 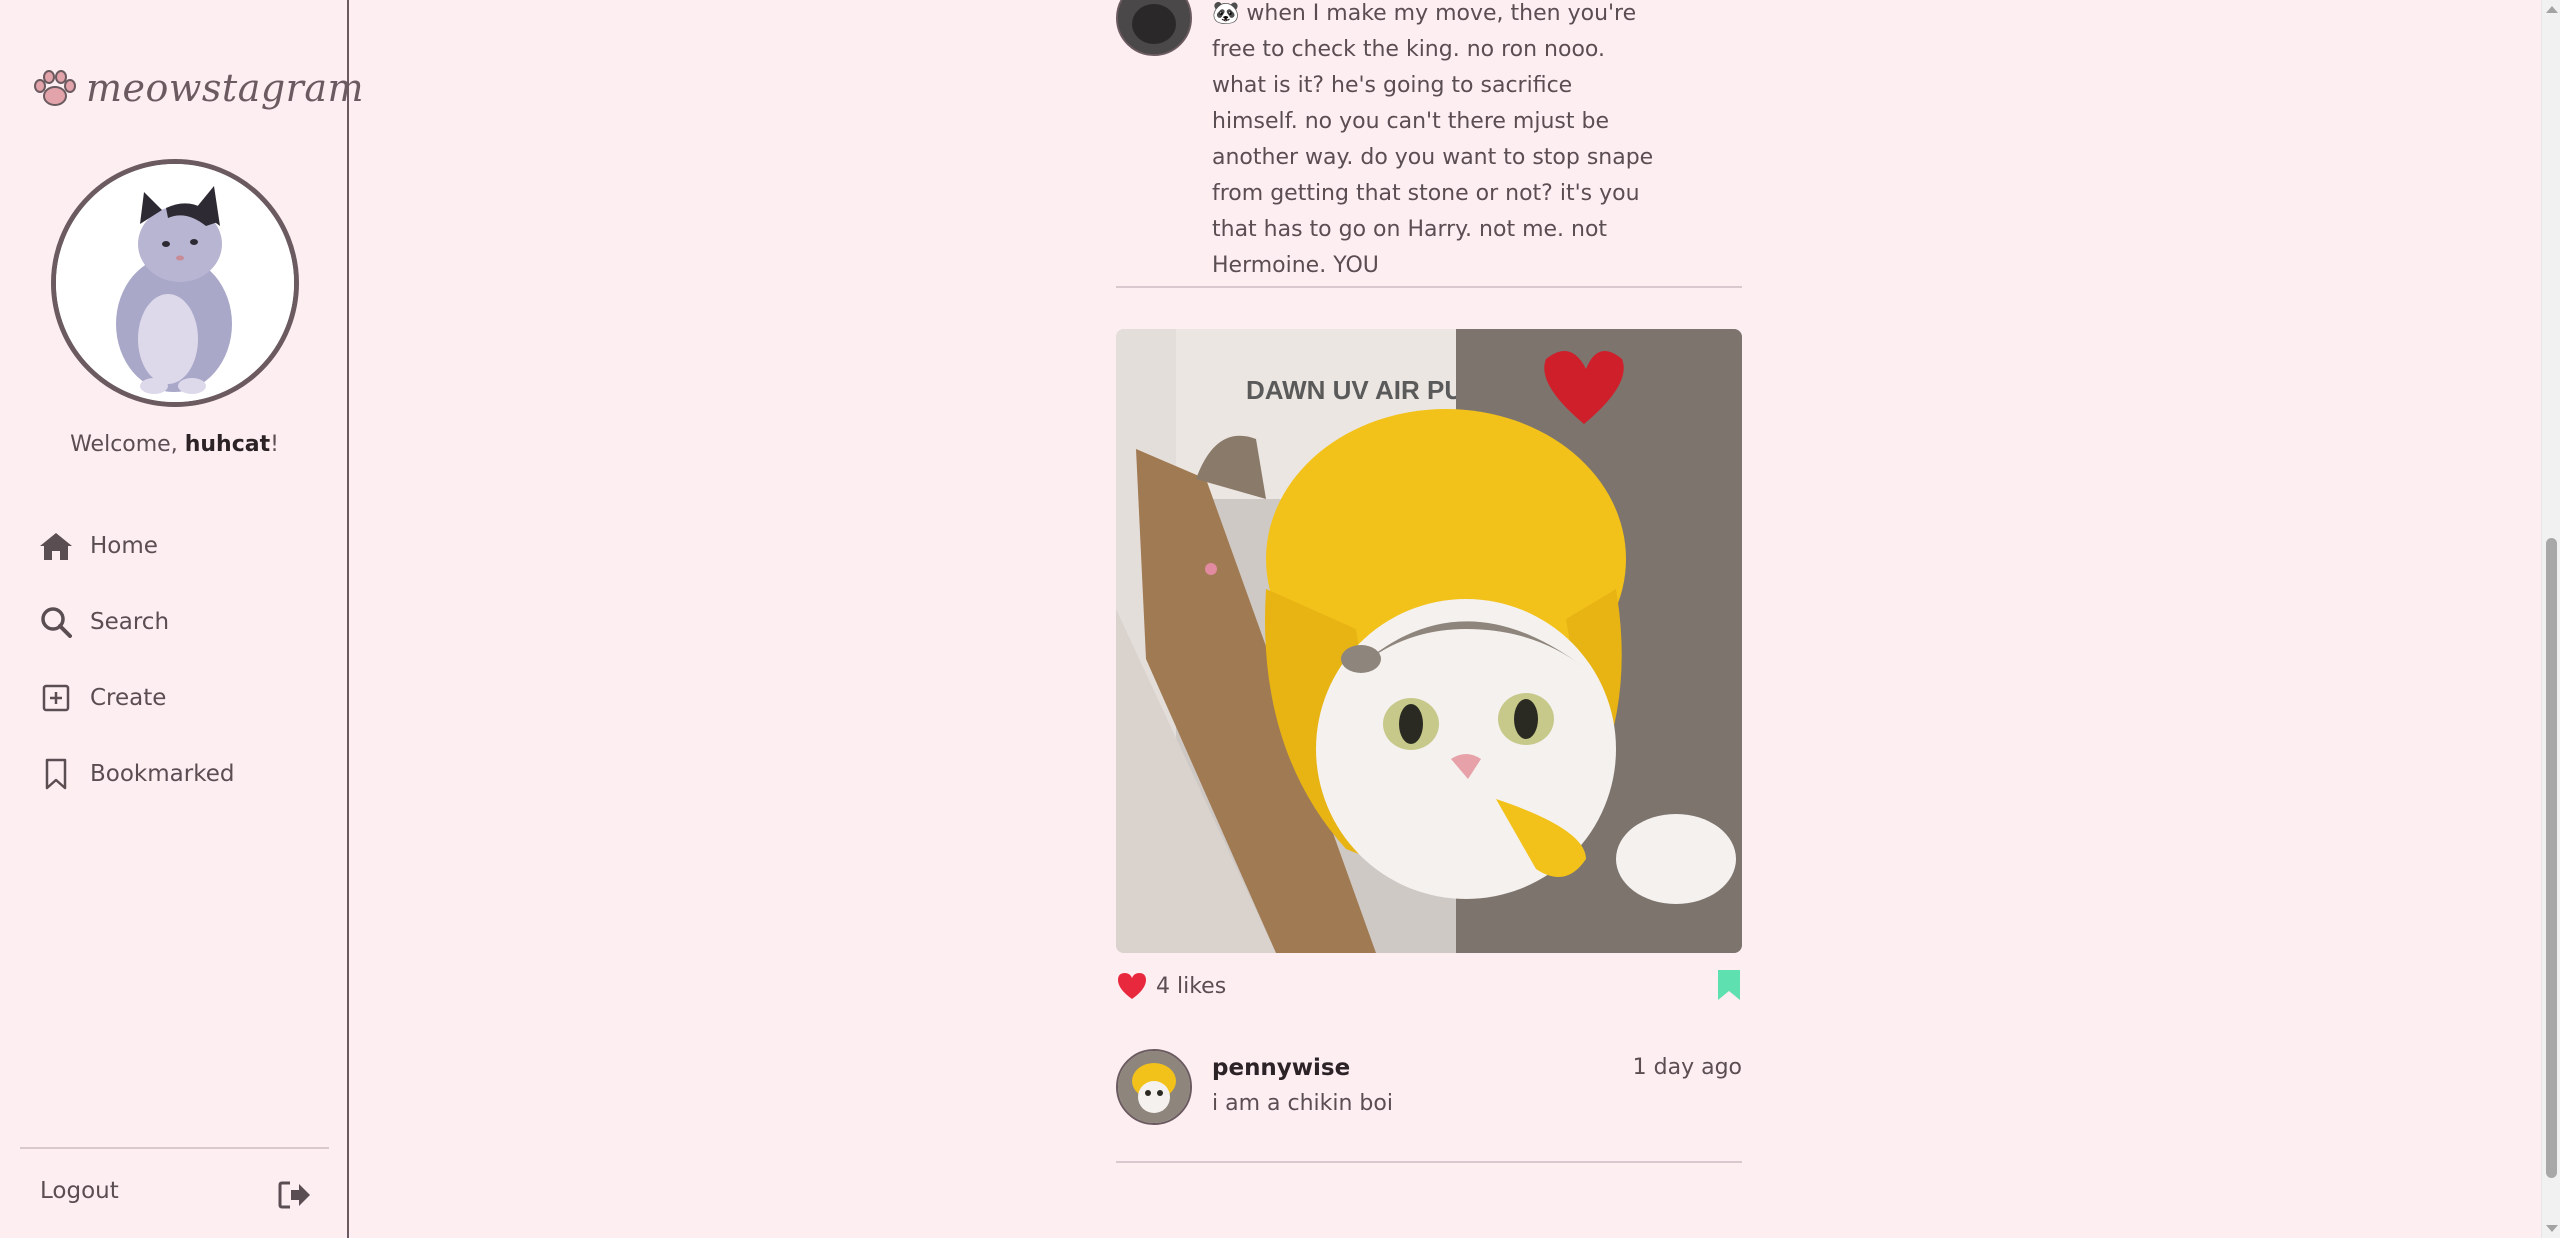 What do you see at coordinates (162, 774) in the screenshot?
I see `nav-item-label: Bookmarked` at bounding box center [162, 774].